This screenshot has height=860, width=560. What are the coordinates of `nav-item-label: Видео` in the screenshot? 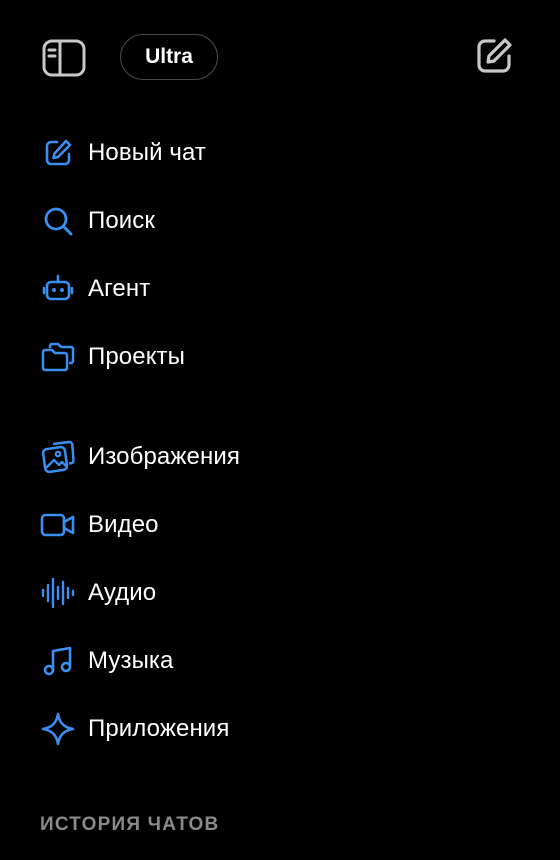 It's located at (123, 524).